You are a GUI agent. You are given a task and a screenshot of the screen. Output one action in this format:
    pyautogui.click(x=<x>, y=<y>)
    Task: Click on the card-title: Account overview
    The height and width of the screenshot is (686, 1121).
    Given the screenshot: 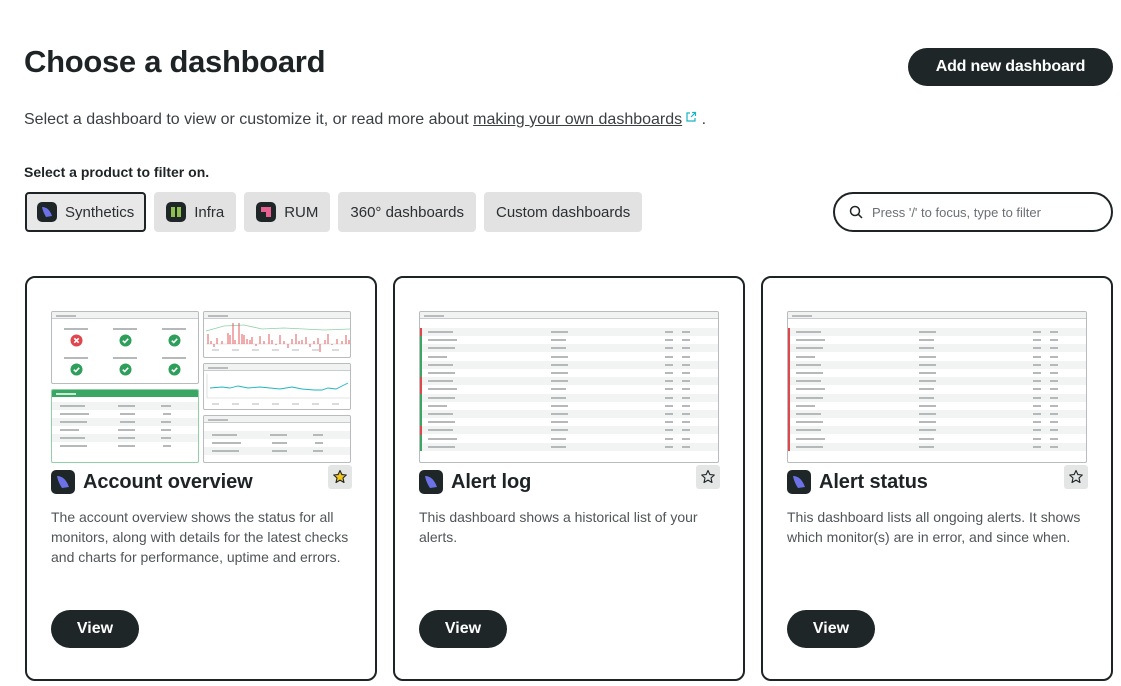 What is the action you would take?
    pyautogui.click(x=168, y=481)
    